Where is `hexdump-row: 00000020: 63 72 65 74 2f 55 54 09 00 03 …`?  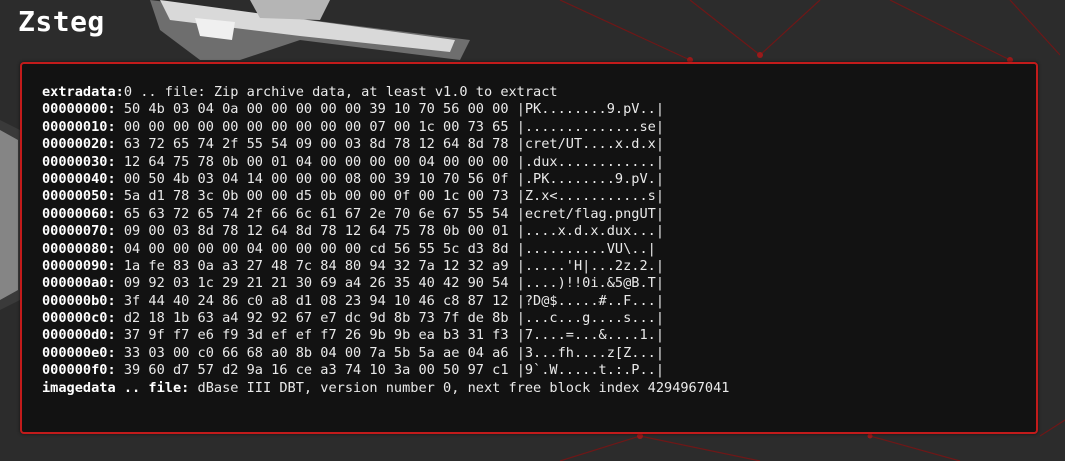
hexdump-row: 00000020: 63 72 65 74 2f 55 54 09 00 03 … is located at coordinates (385, 144).